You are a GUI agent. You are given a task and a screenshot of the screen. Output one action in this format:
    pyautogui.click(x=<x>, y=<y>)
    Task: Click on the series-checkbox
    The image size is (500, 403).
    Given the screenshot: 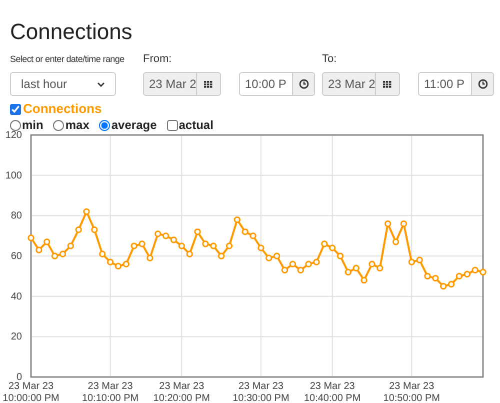 What is the action you would take?
    pyautogui.click(x=15, y=109)
    